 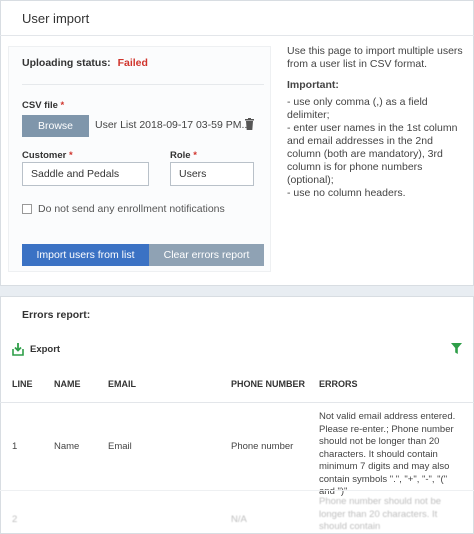 I want to click on cell-line: 2, so click(x=15, y=519).